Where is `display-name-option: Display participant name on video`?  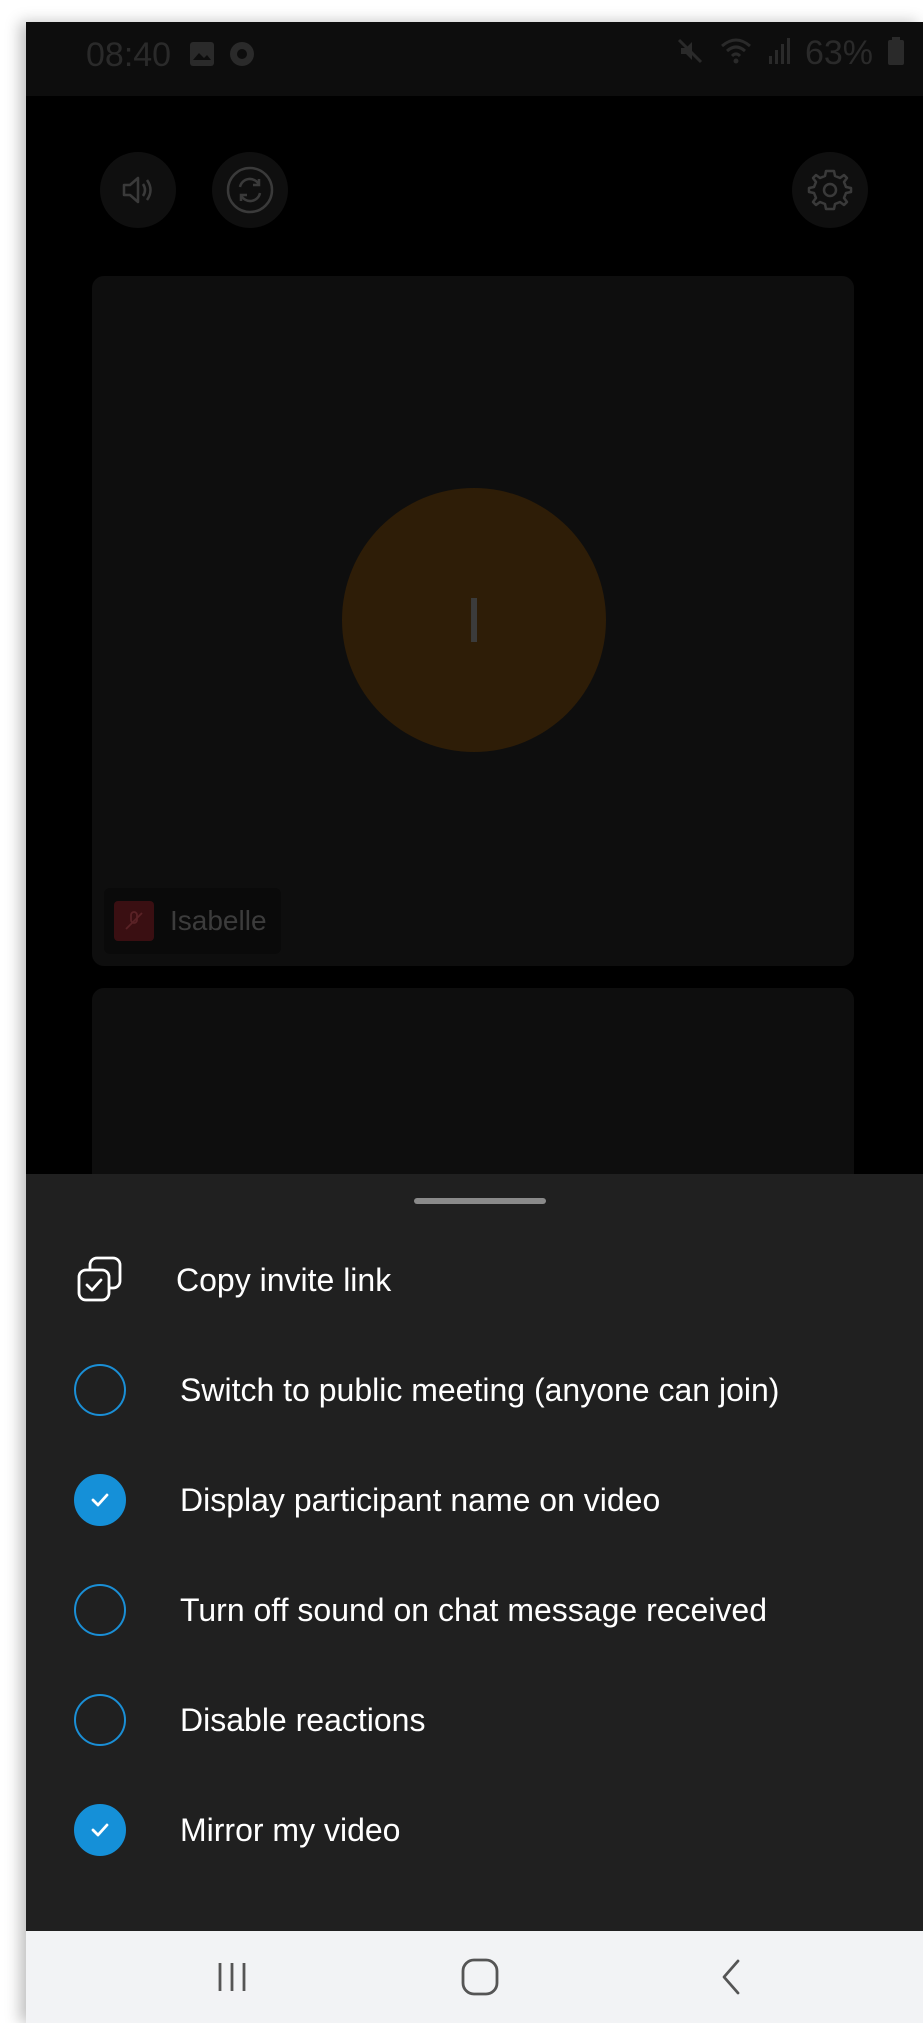 display-name-option: Display participant name on video is located at coordinates (474, 1500).